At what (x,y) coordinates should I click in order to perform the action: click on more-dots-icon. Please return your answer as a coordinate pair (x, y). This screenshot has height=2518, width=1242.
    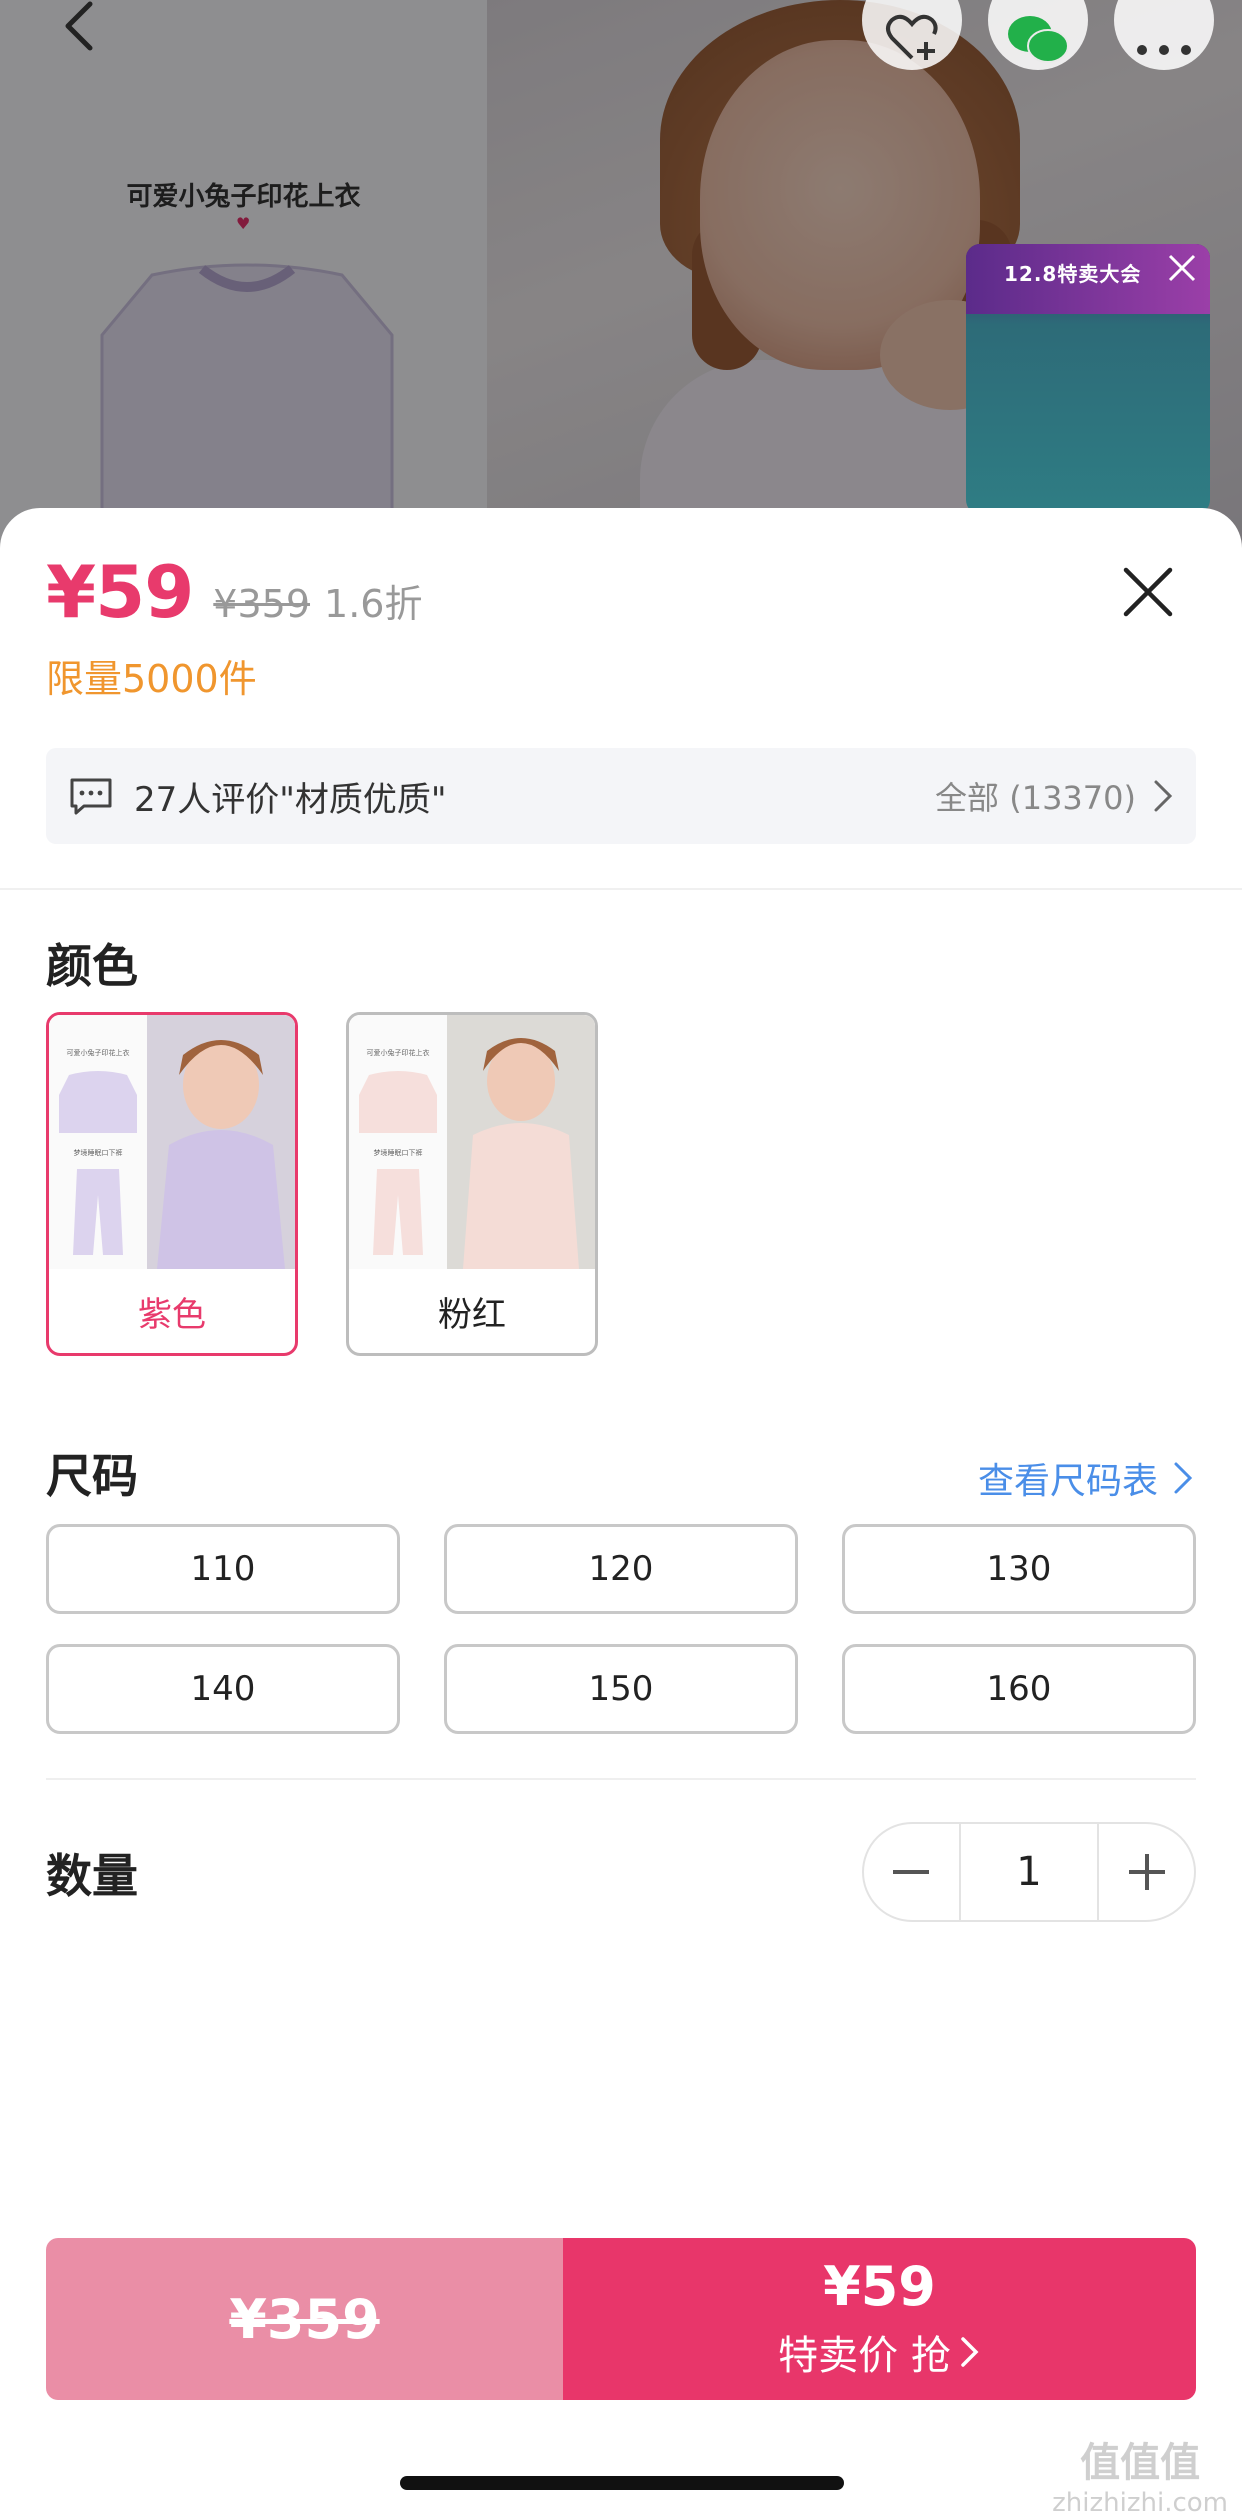
    Looking at the image, I should click on (1164, 50).